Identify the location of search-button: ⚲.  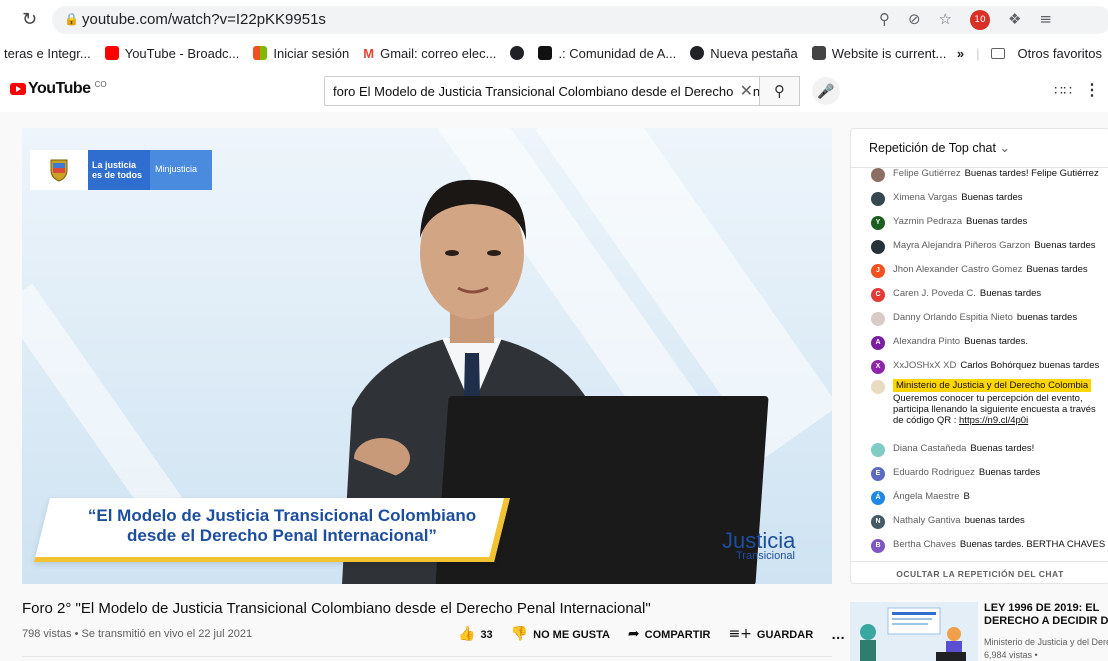
(780, 91).